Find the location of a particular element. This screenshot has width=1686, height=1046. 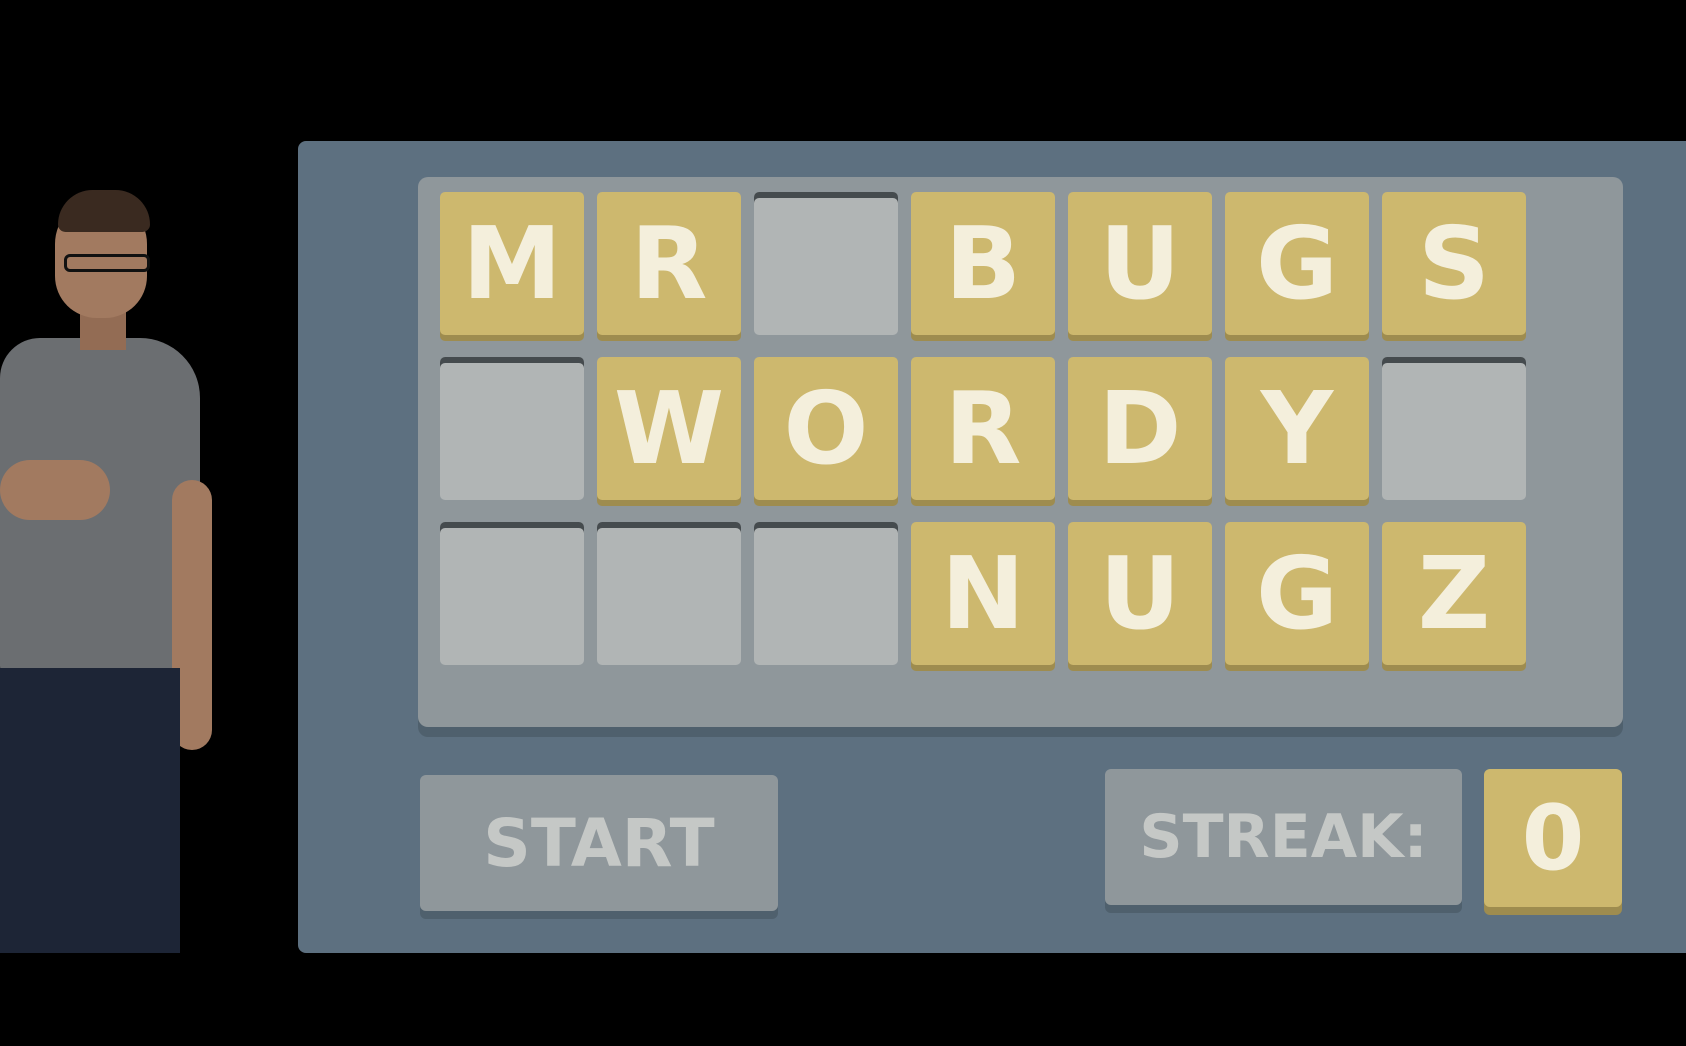

presenter-figure is located at coordinates (120, 571).